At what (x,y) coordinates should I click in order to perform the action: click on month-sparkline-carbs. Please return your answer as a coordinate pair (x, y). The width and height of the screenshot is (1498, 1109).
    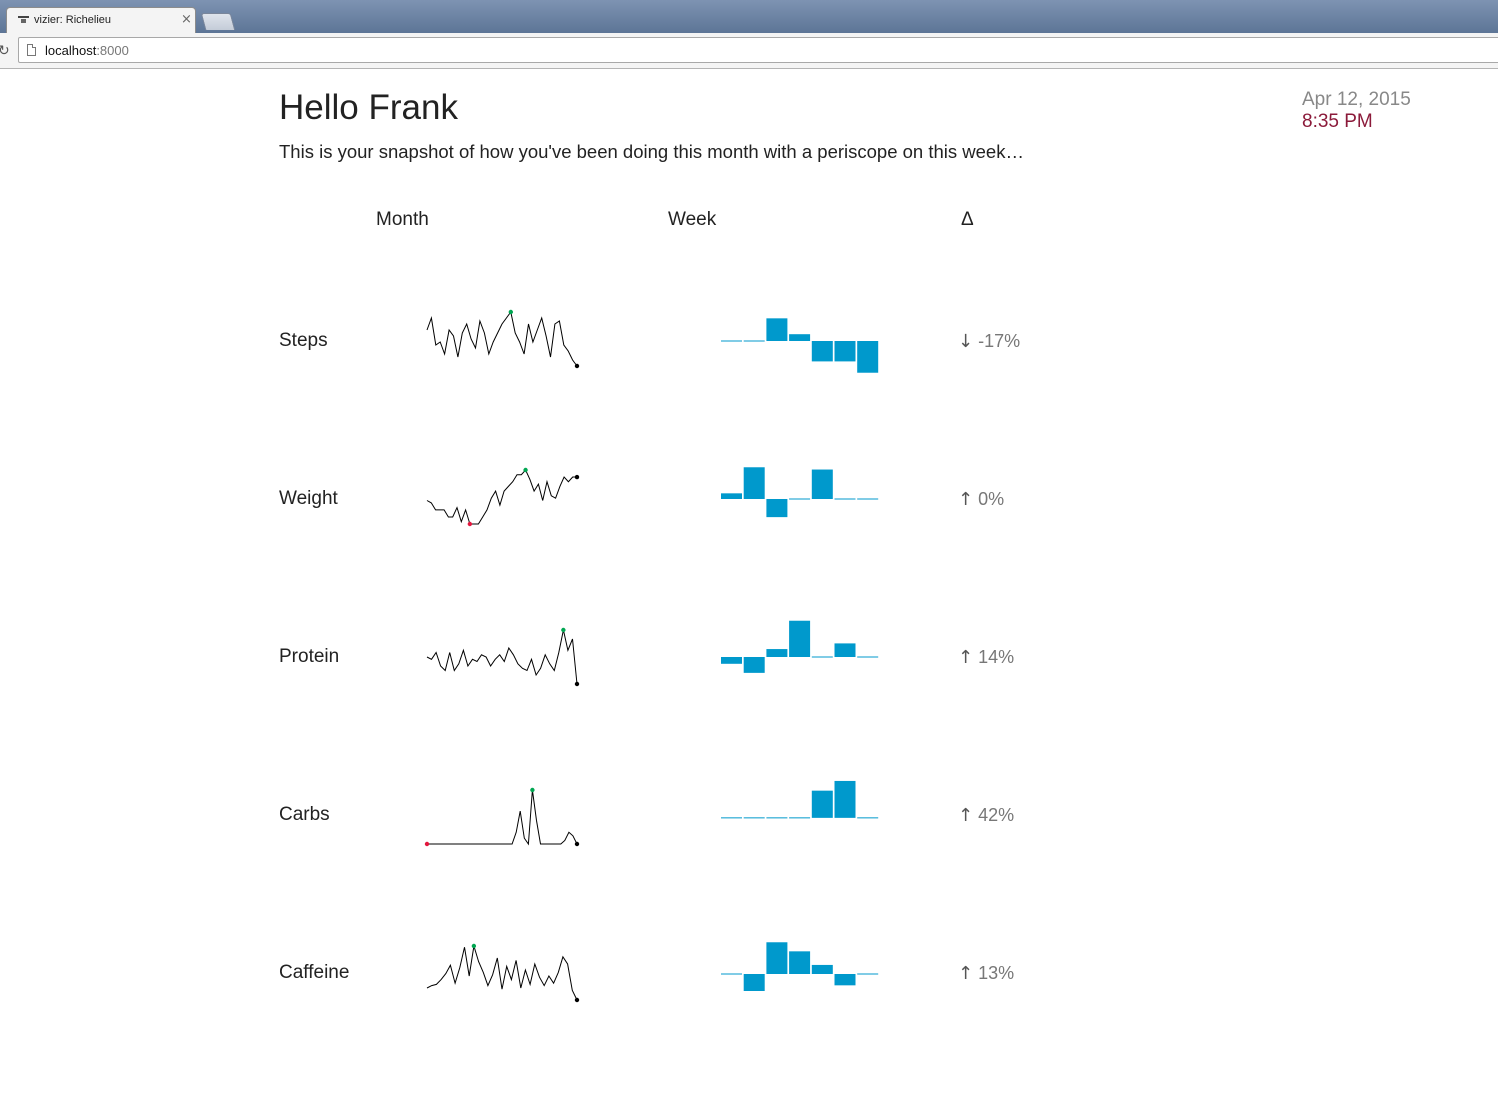
    Looking at the image, I should click on (502, 817).